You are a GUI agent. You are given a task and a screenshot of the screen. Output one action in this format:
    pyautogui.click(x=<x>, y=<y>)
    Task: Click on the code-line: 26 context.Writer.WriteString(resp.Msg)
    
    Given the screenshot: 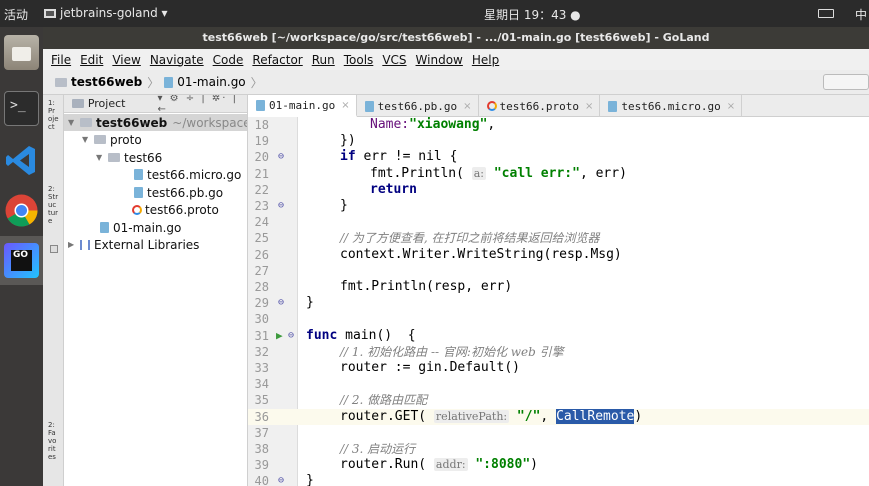 What is the action you would take?
    pyautogui.click(x=558, y=255)
    